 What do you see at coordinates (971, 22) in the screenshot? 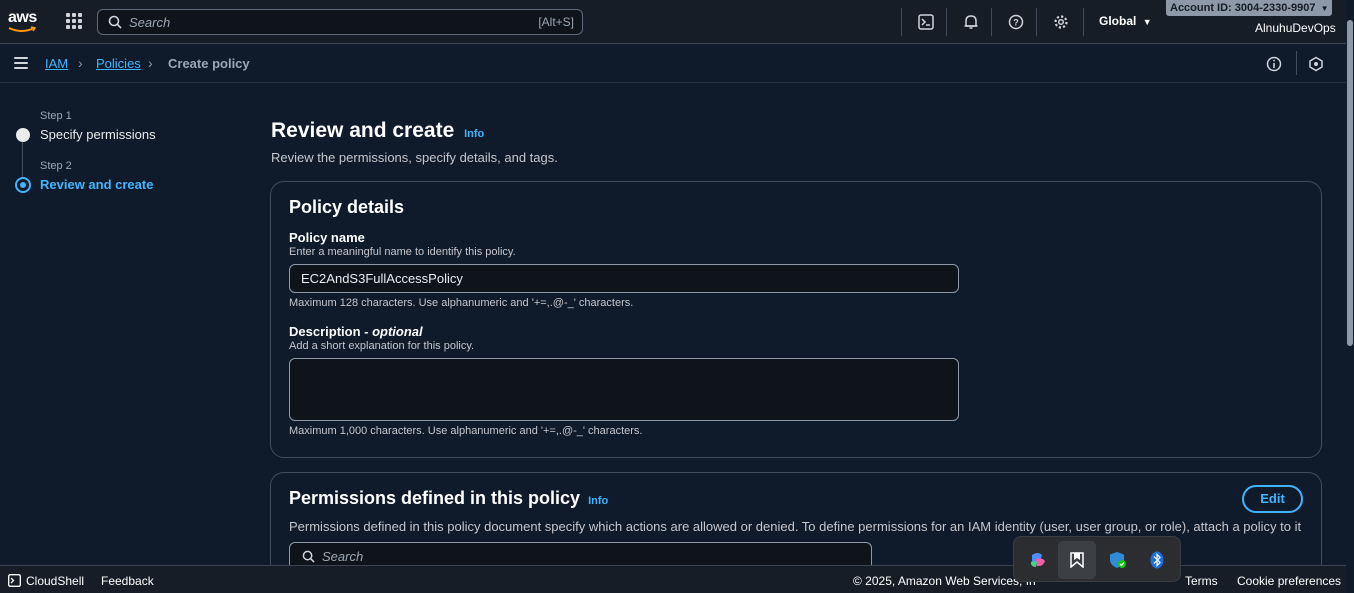
I see `bell-icon` at bounding box center [971, 22].